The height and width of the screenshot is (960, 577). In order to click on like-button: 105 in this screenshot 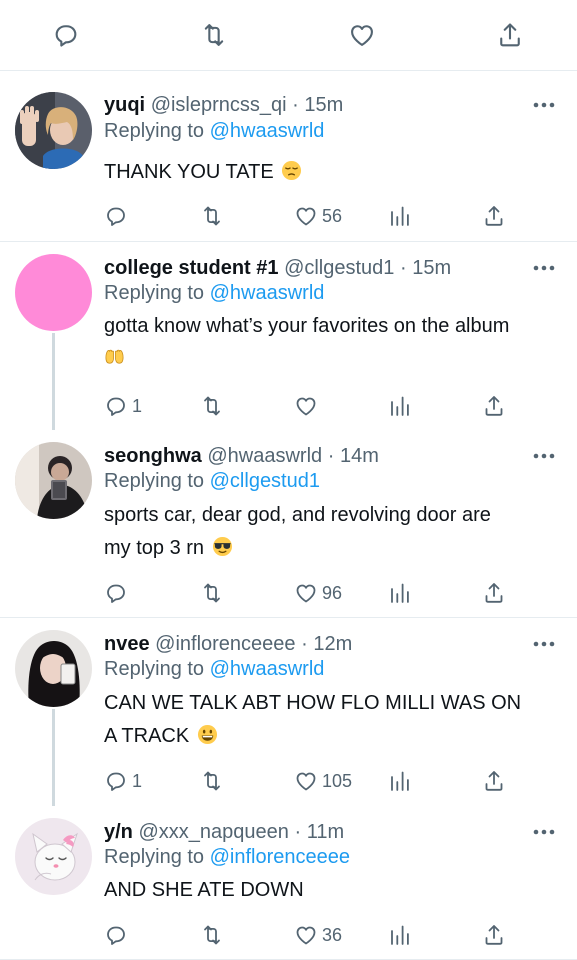, I will do `click(323, 781)`.